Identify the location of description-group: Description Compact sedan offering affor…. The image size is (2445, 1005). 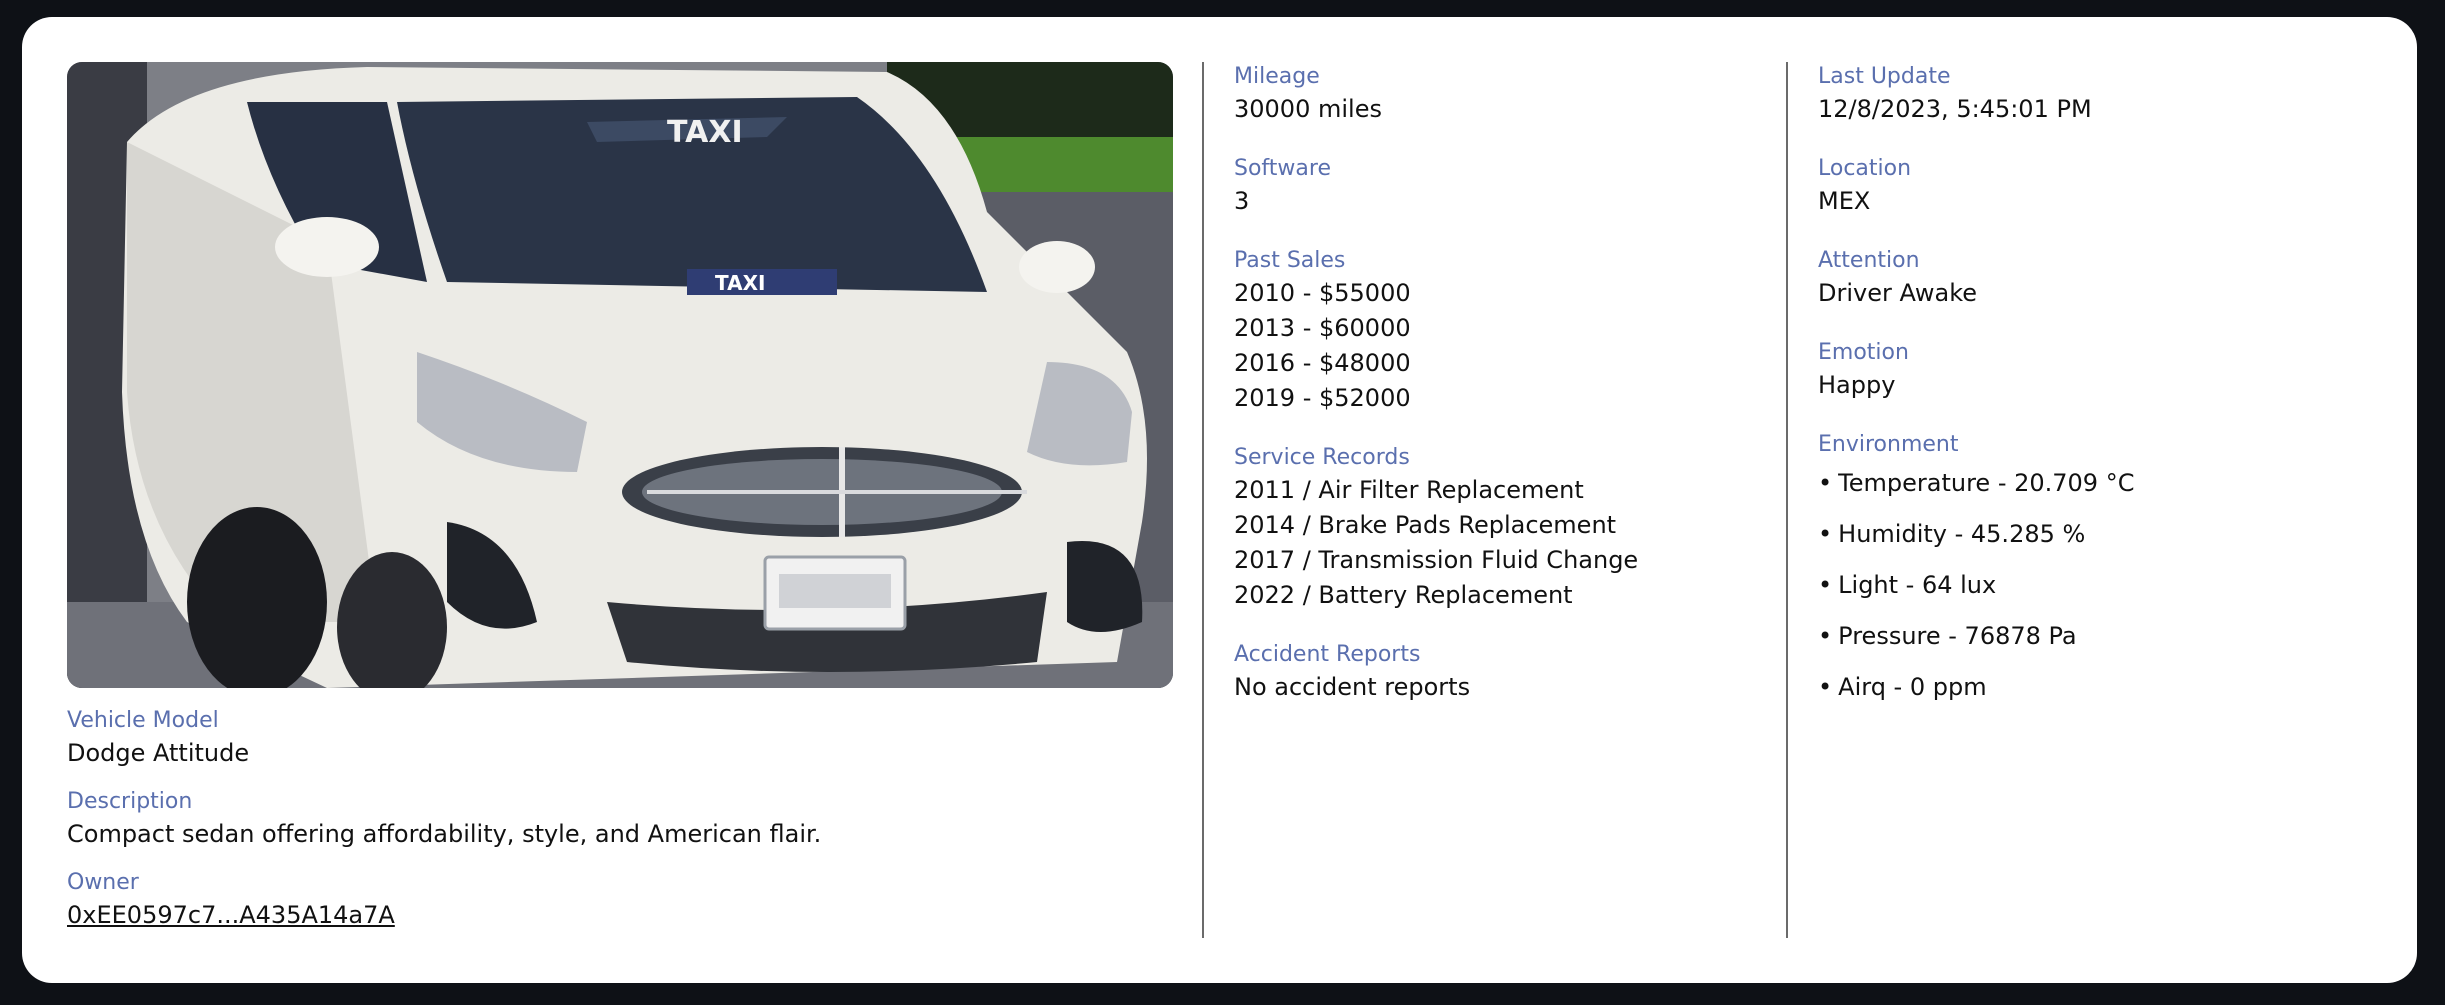
(620, 819).